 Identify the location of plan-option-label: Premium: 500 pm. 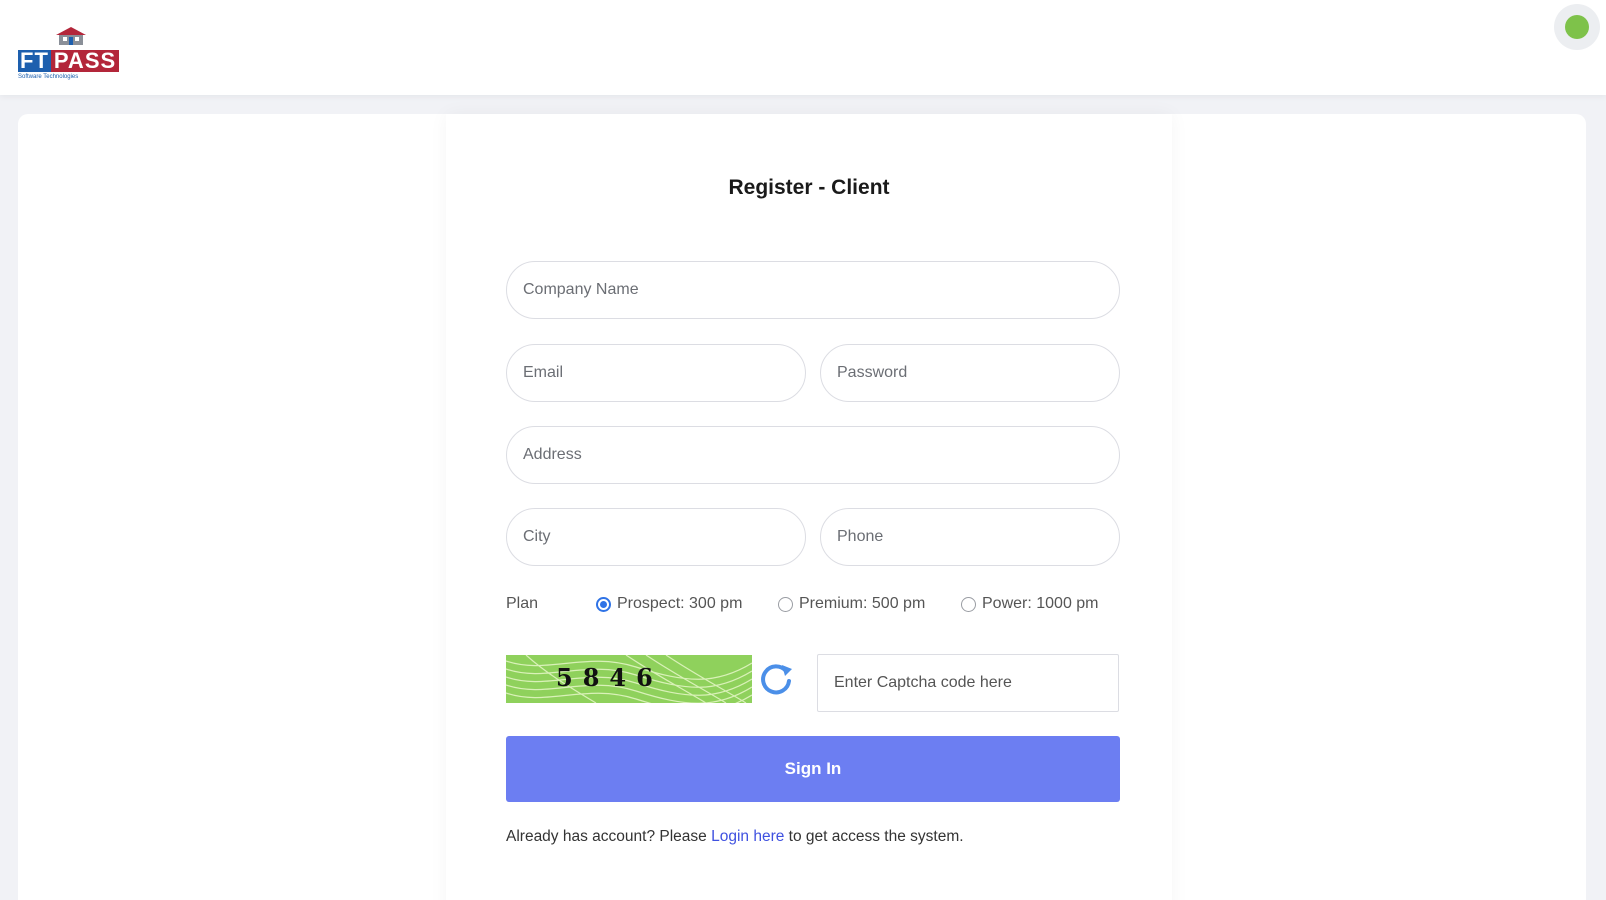
(862, 603).